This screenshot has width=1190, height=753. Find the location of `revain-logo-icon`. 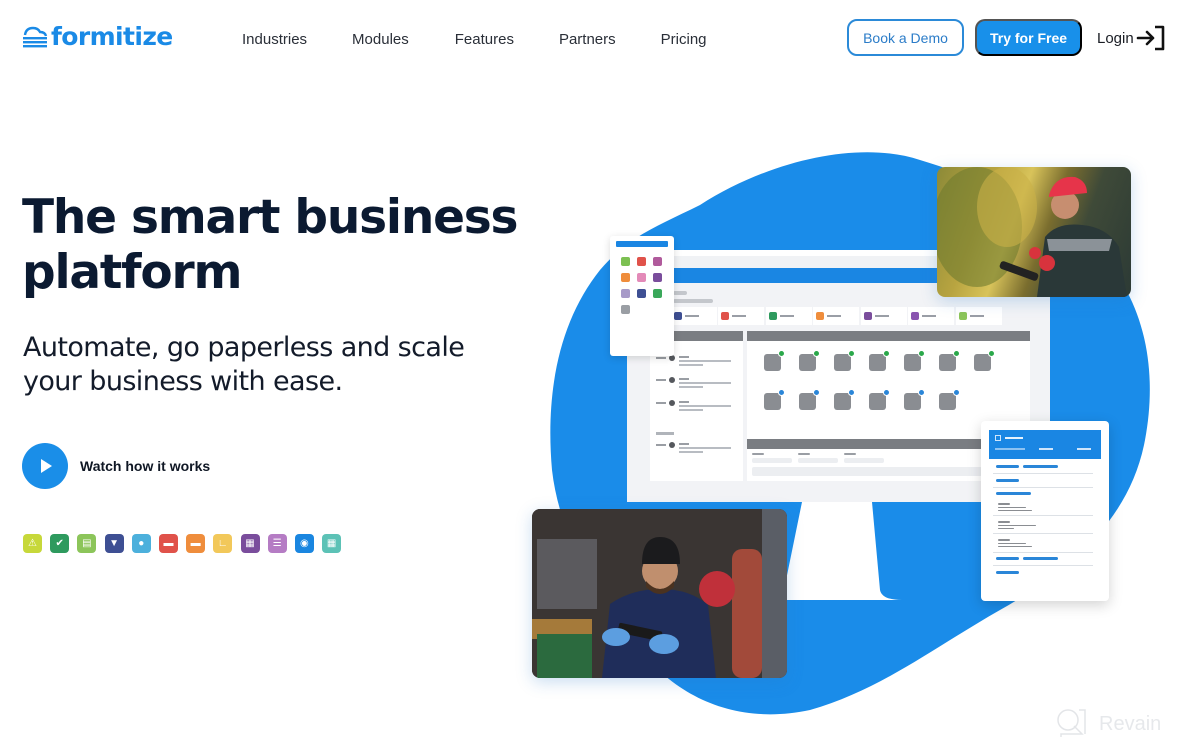

revain-logo-icon is located at coordinates (1071, 723).